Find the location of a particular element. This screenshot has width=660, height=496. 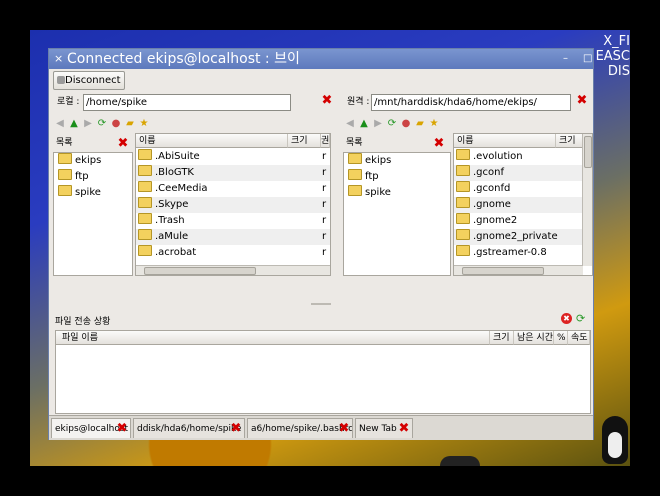

local-tree-close-icon: ✖ is located at coordinates (123, 143).